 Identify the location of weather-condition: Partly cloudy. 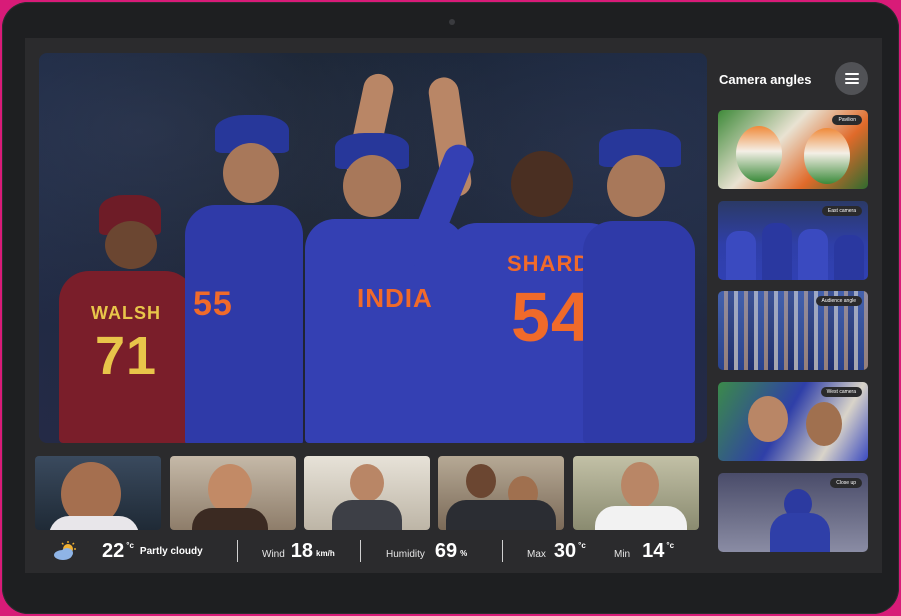
(171, 551).